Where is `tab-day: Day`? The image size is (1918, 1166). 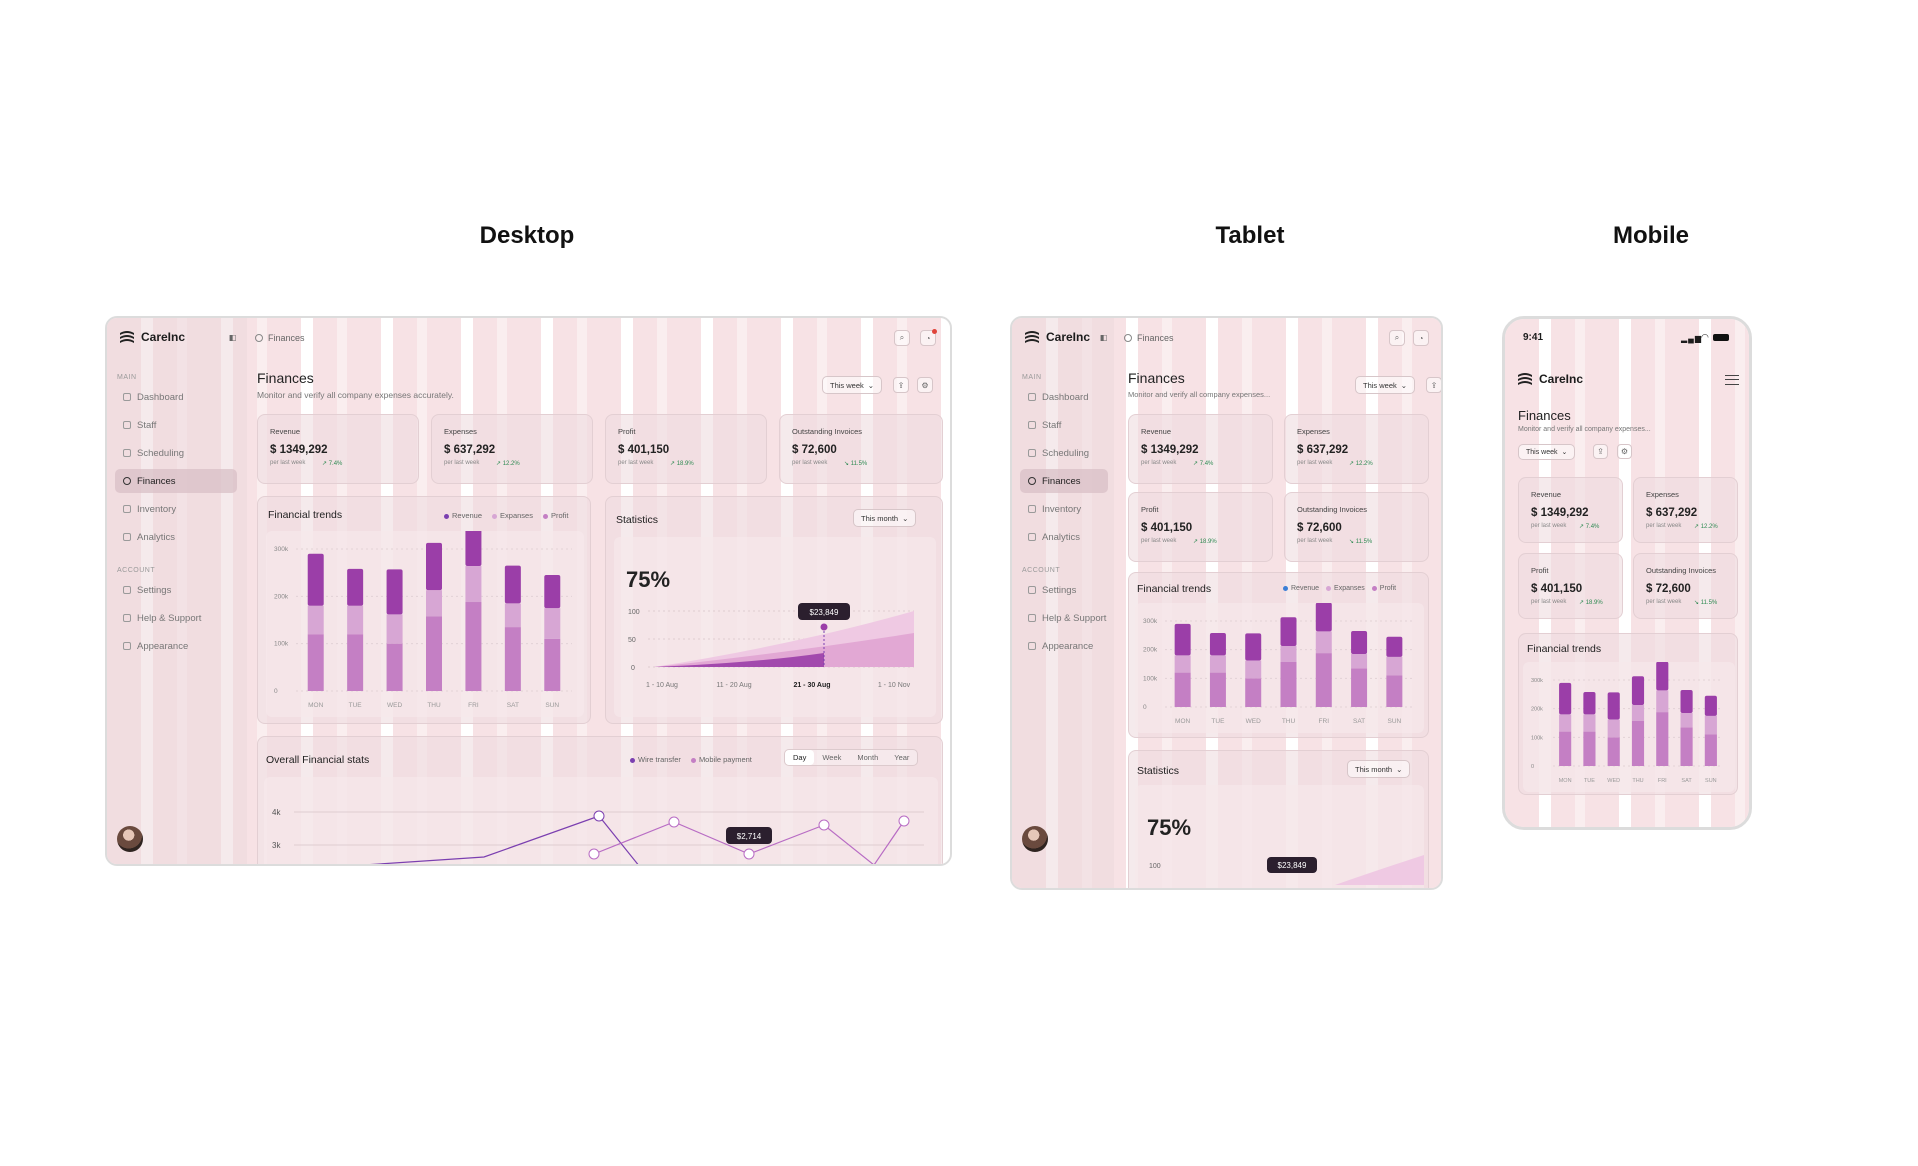
tab-day: Day is located at coordinates (800, 757).